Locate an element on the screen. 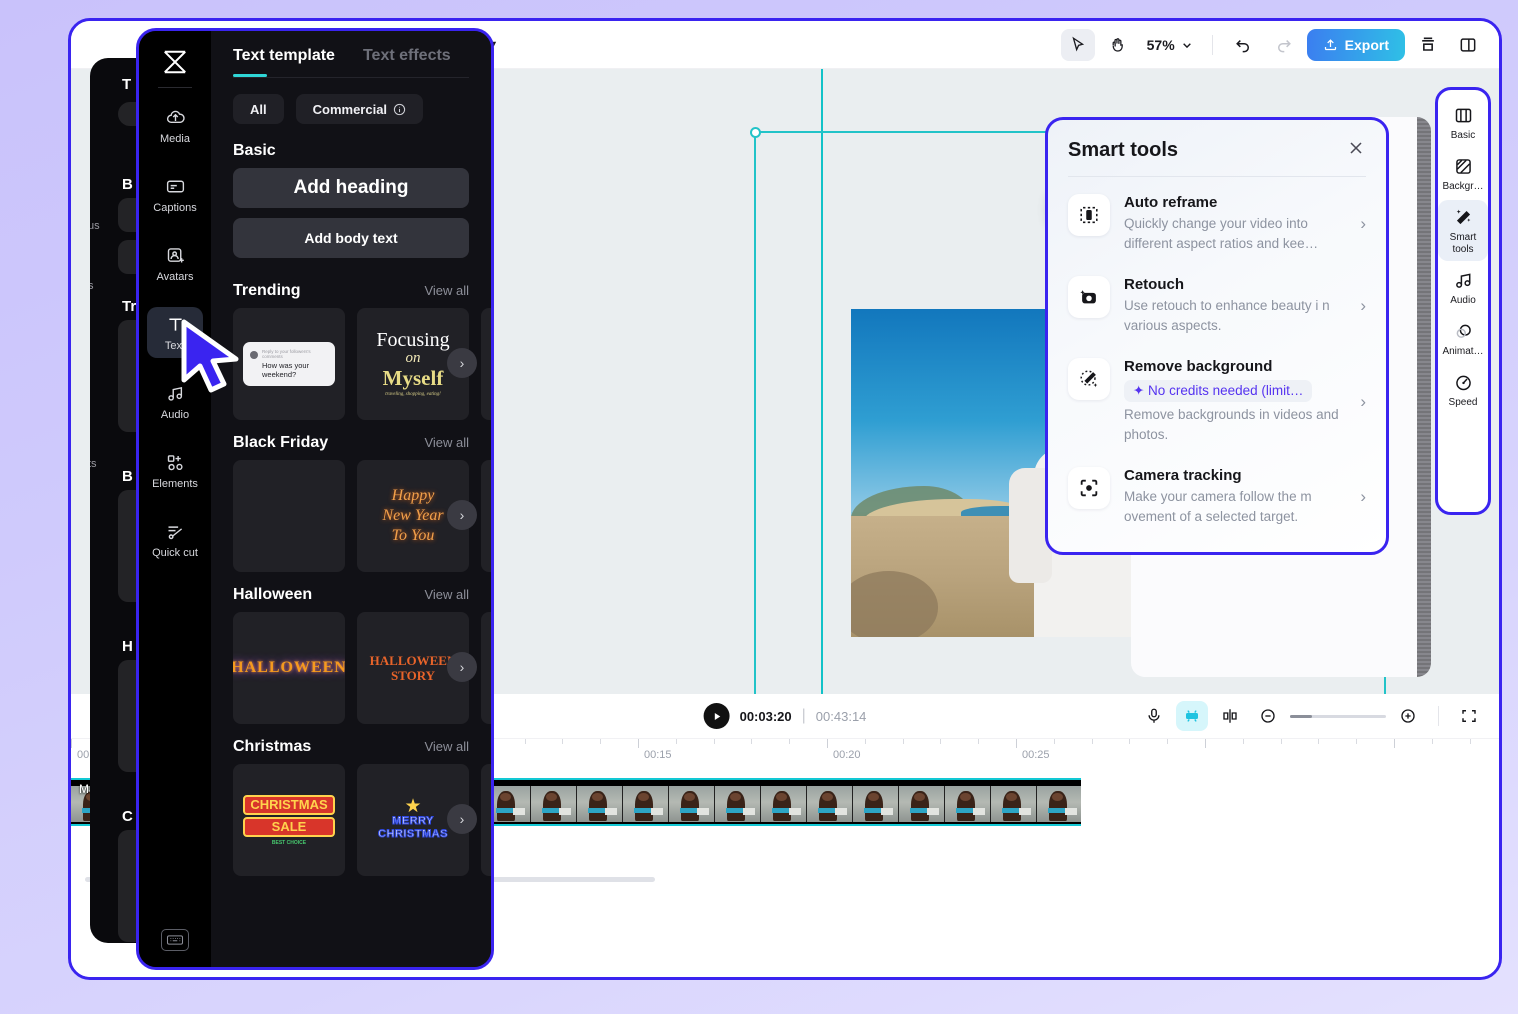  sidebar-item-avatars: Avatars is located at coordinates (175, 263).